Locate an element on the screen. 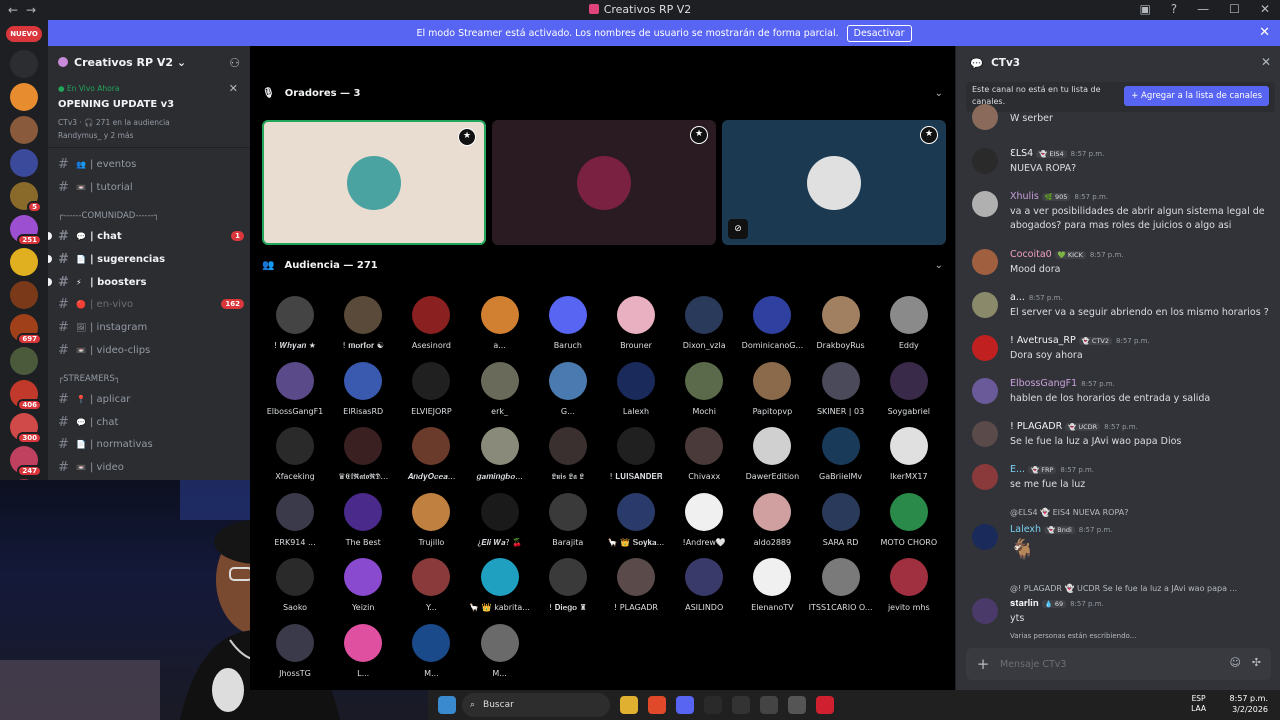  settings-icon is located at coordinates (769, 705).